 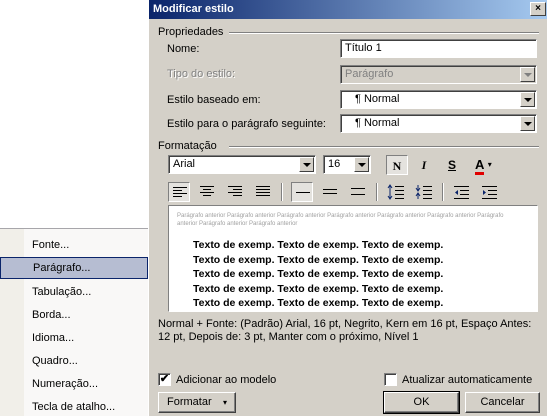 I want to click on decrease-indent-button, so click(x=462, y=192).